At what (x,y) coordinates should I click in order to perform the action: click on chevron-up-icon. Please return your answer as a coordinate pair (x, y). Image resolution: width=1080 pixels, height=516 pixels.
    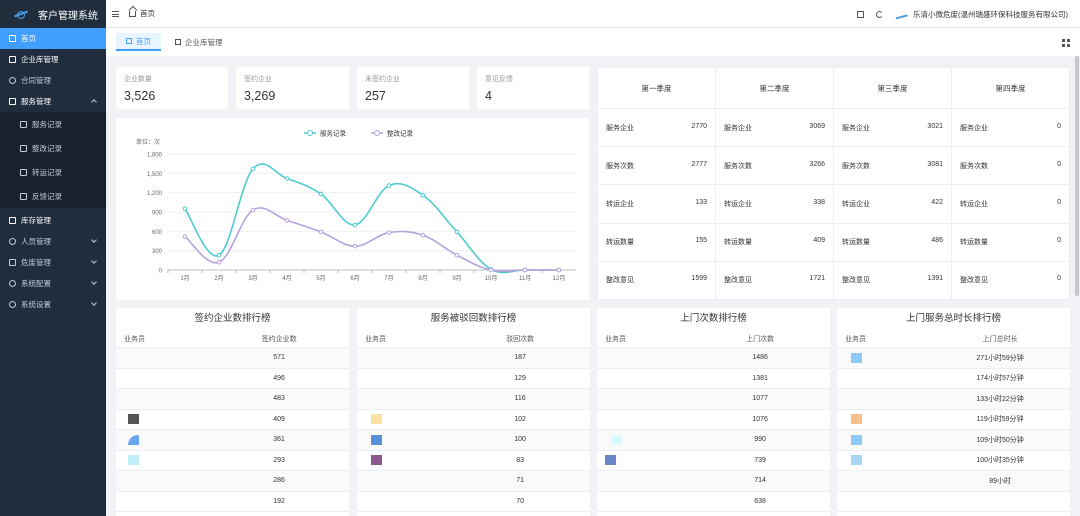
    Looking at the image, I should click on (94, 102).